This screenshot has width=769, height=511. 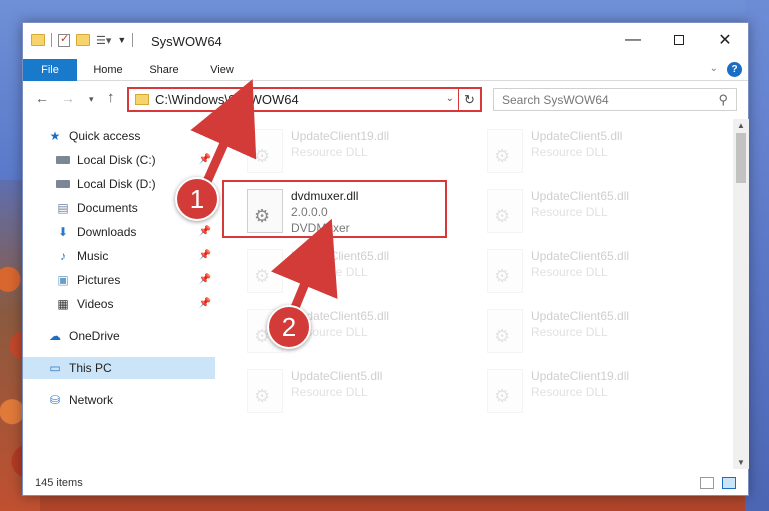 What do you see at coordinates (289, 327) in the screenshot?
I see `step-2-marker: 2` at bounding box center [289, 327].